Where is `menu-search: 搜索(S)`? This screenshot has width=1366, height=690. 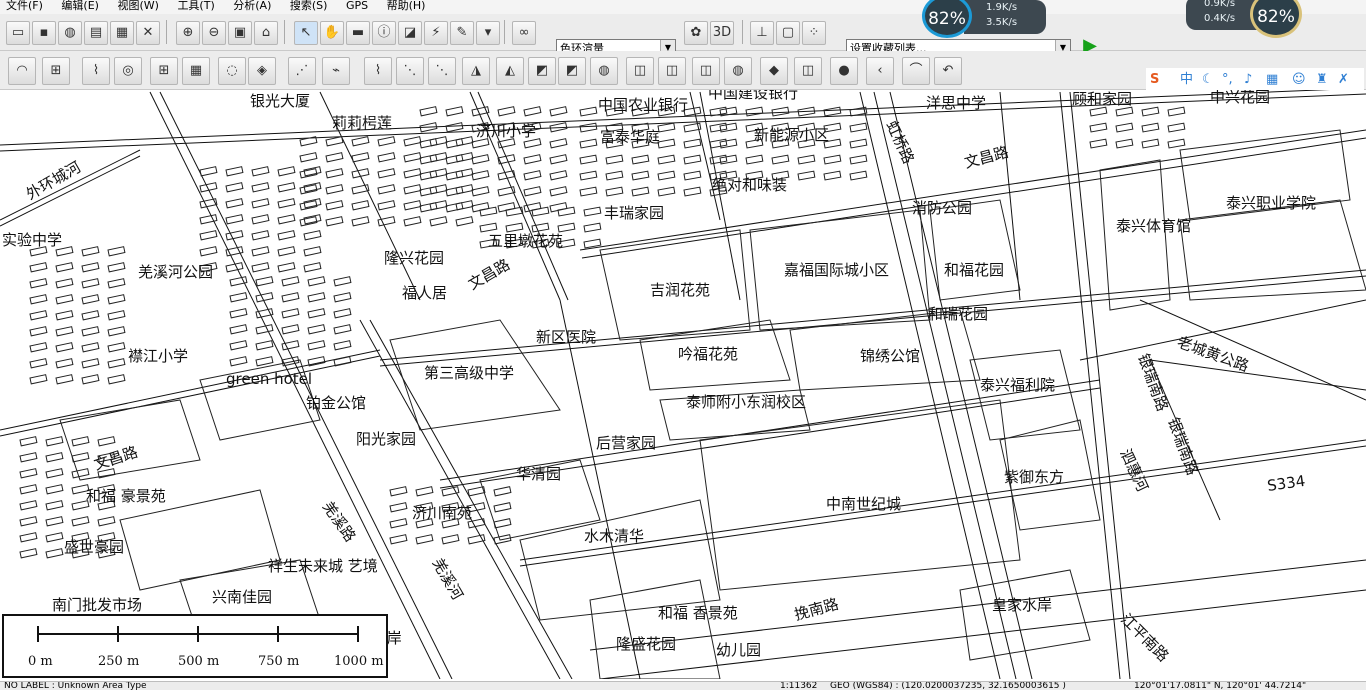
menu-search: 搜索(S) is located at coordinates (309, 6).